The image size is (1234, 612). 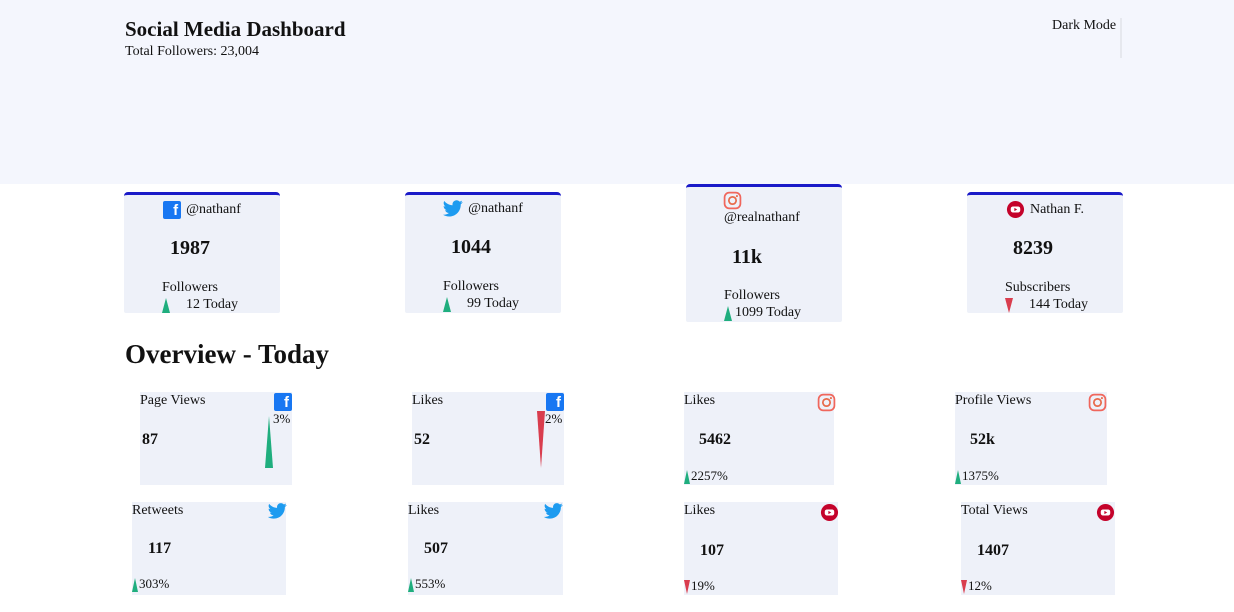 What do you see at coordinates (761, 548) in the screenshot?
I see `overview-card-youtube-likes: Likes 107 19%` at bounding box center [761, 548].